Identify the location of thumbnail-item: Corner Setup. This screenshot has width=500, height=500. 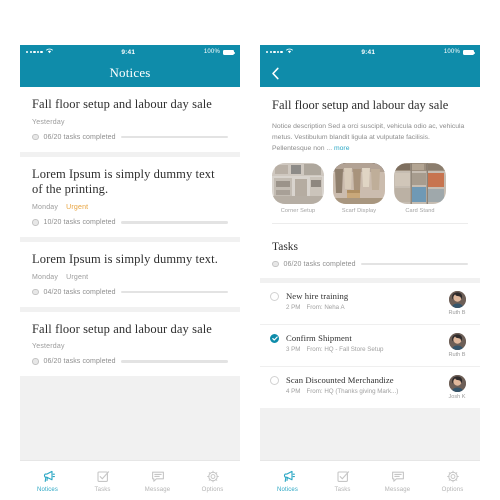
(298, 188).